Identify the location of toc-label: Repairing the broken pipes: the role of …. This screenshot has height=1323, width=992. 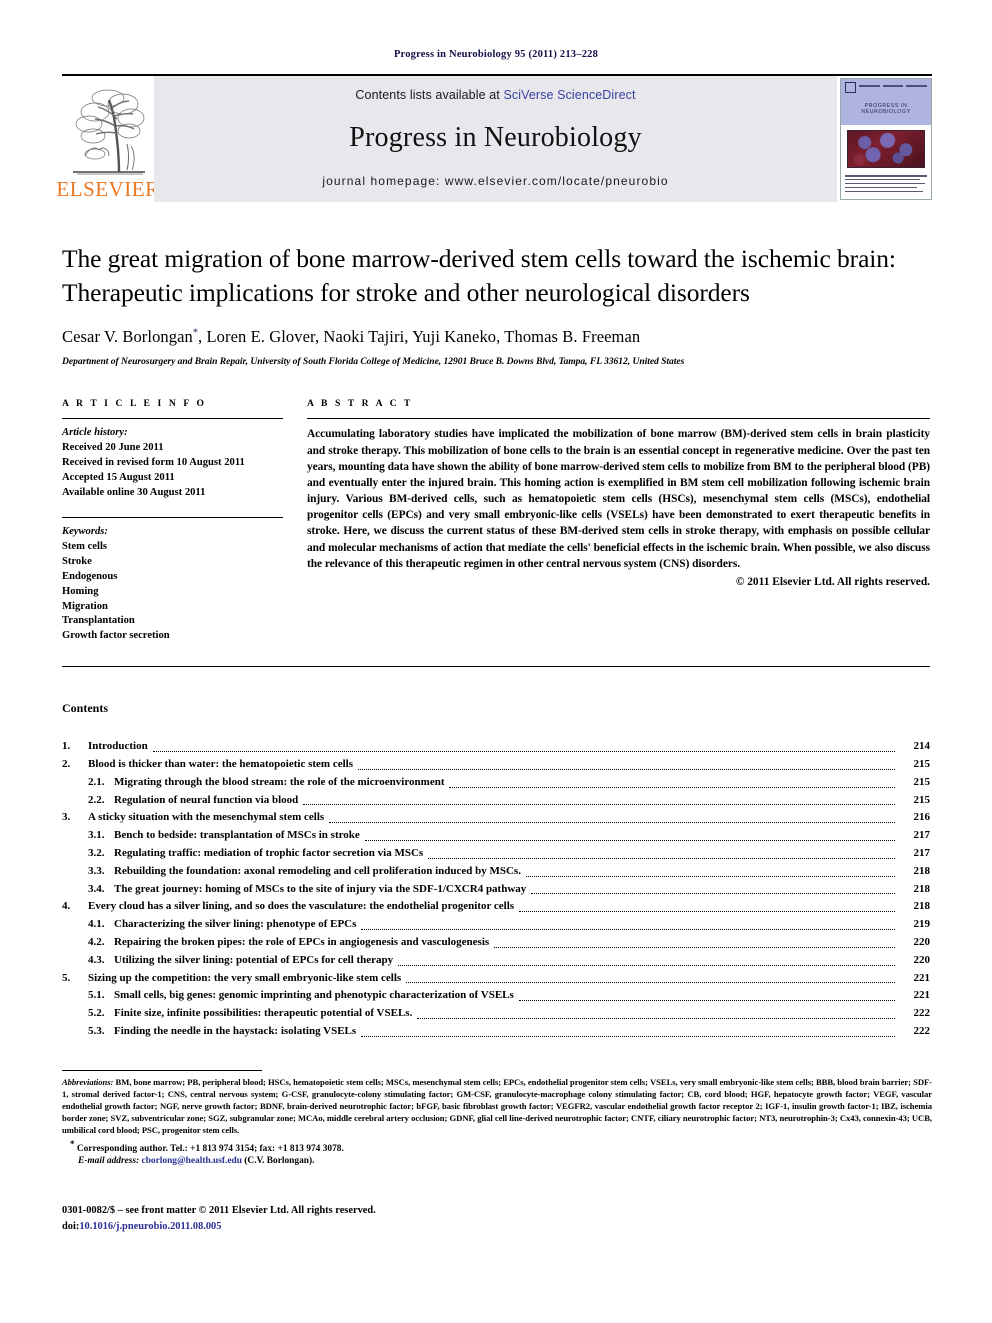
(301, 943).